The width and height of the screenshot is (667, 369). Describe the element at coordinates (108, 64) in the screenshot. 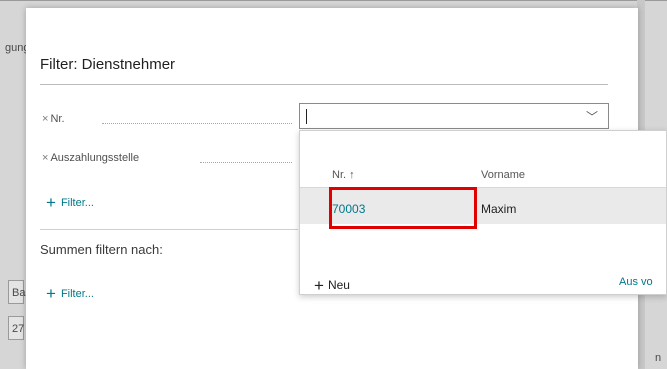

I see `dialog-title: Filter: Dienstnehmer` at that location.